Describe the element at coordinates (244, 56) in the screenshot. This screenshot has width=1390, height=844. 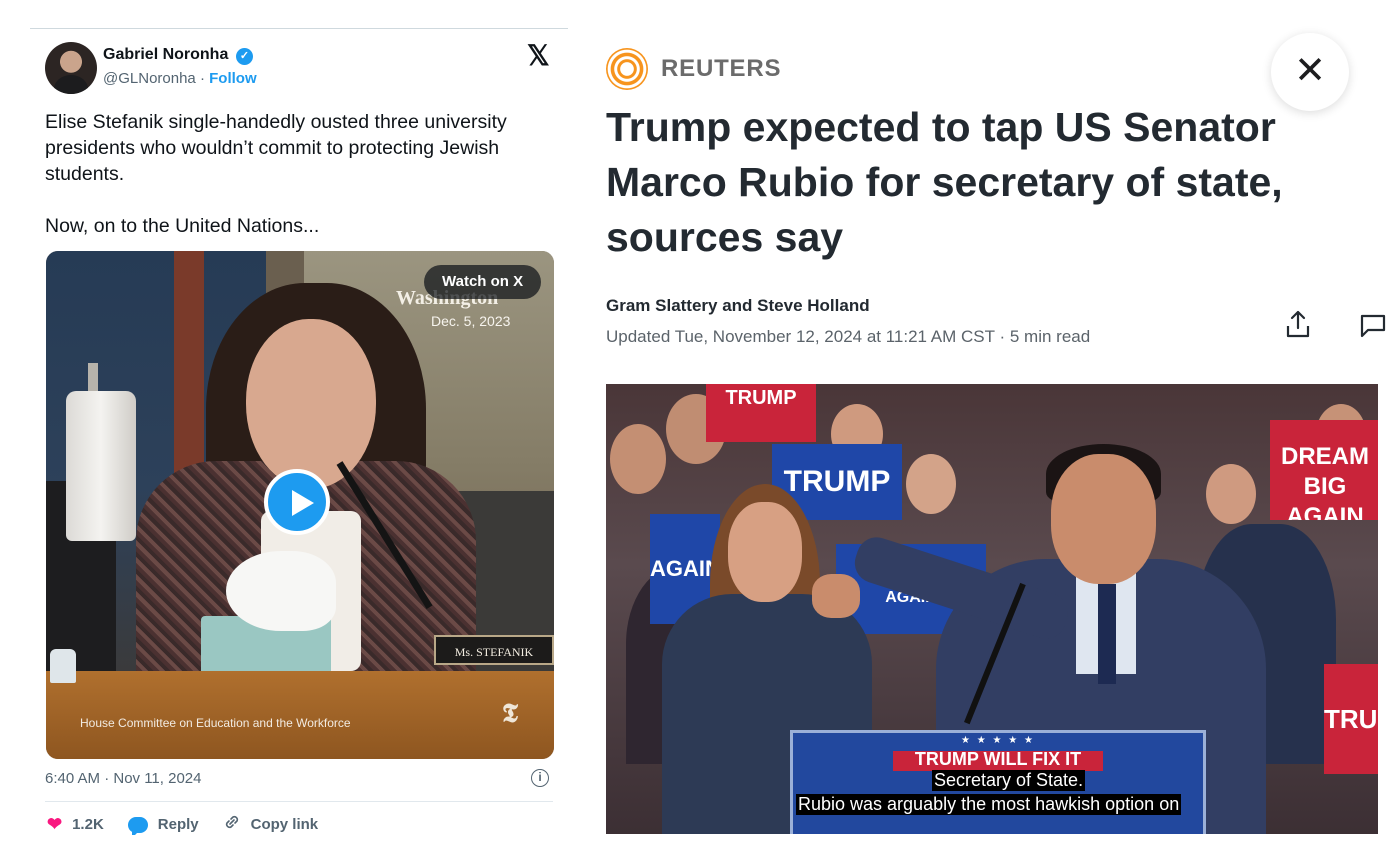
I see `verified-badge-icon: ✓` at that location.